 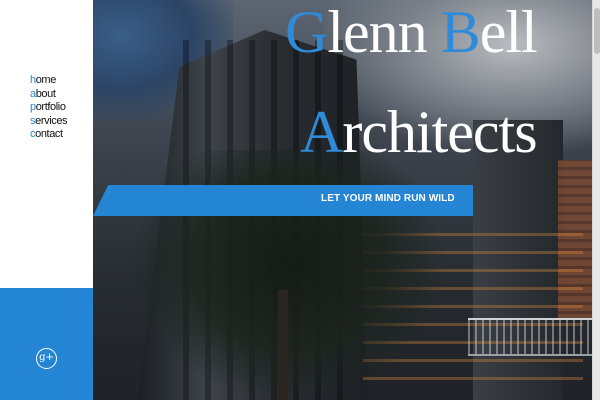 I want to click on nav-item-contact: contact, so click(x=48, y=135).